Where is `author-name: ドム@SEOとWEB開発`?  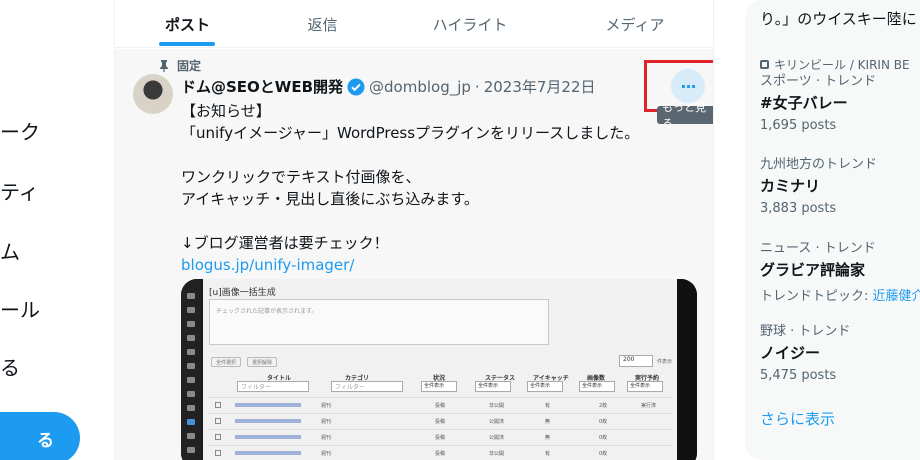
author-name: ドム@SEOとWEB開発 is located at coordinates (262, 86).